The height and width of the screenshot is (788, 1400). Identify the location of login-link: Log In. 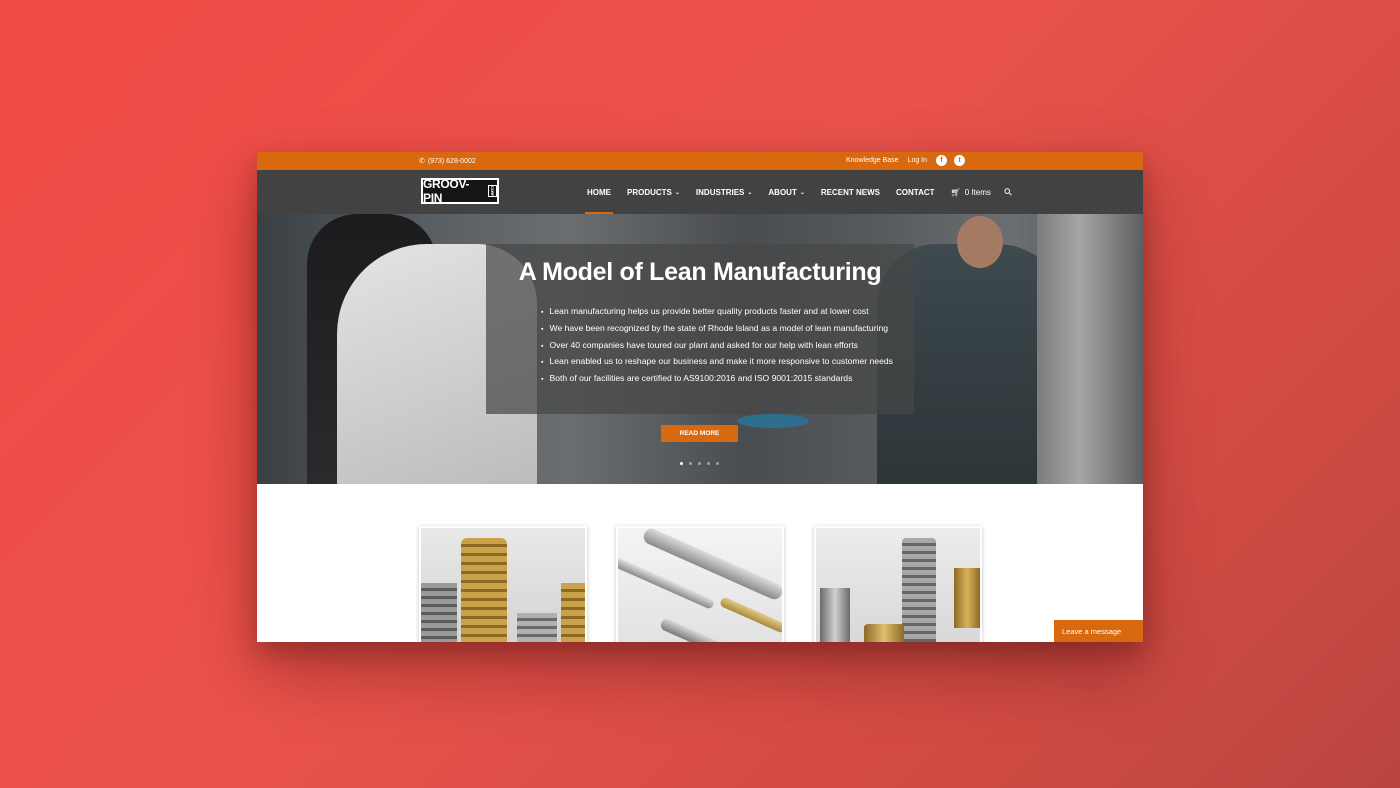
(917, 160).